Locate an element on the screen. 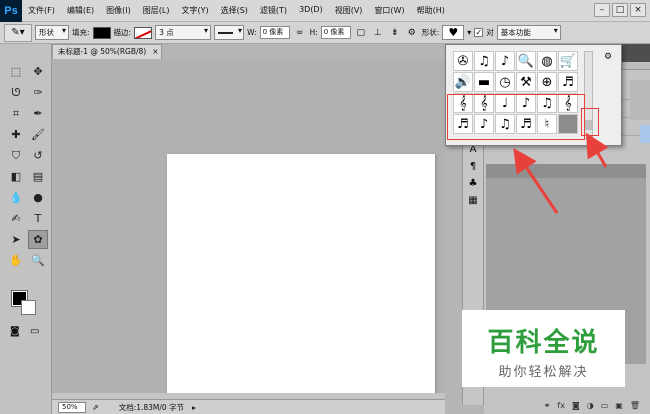  shape-bar-icon: ▬ is located at coordinates (484, 82).